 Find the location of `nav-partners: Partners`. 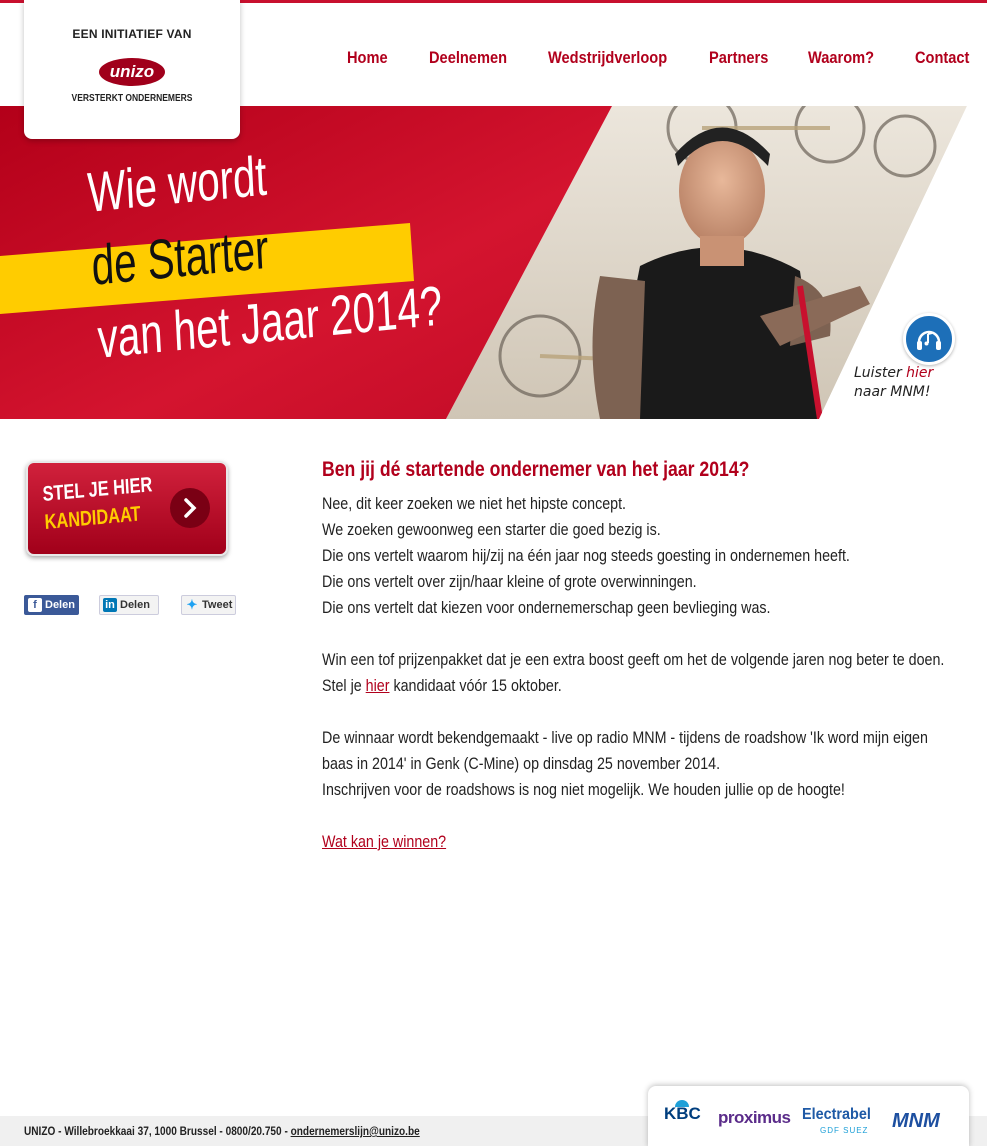

nav-partners: Partners is located at coordinates (738, 58).